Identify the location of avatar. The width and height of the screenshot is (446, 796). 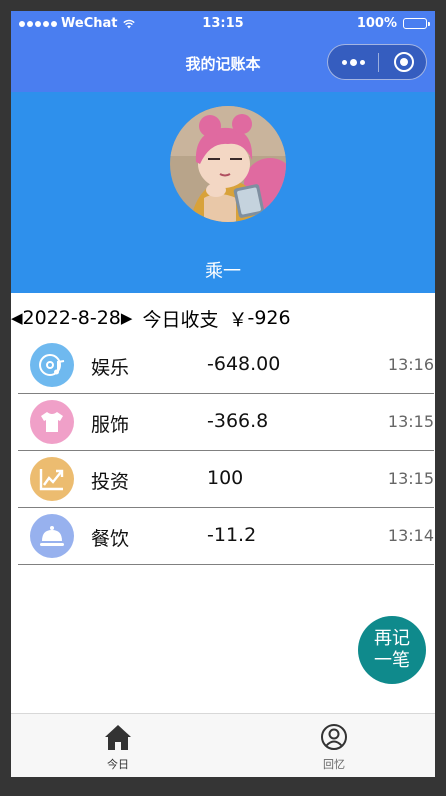
(228, 164).